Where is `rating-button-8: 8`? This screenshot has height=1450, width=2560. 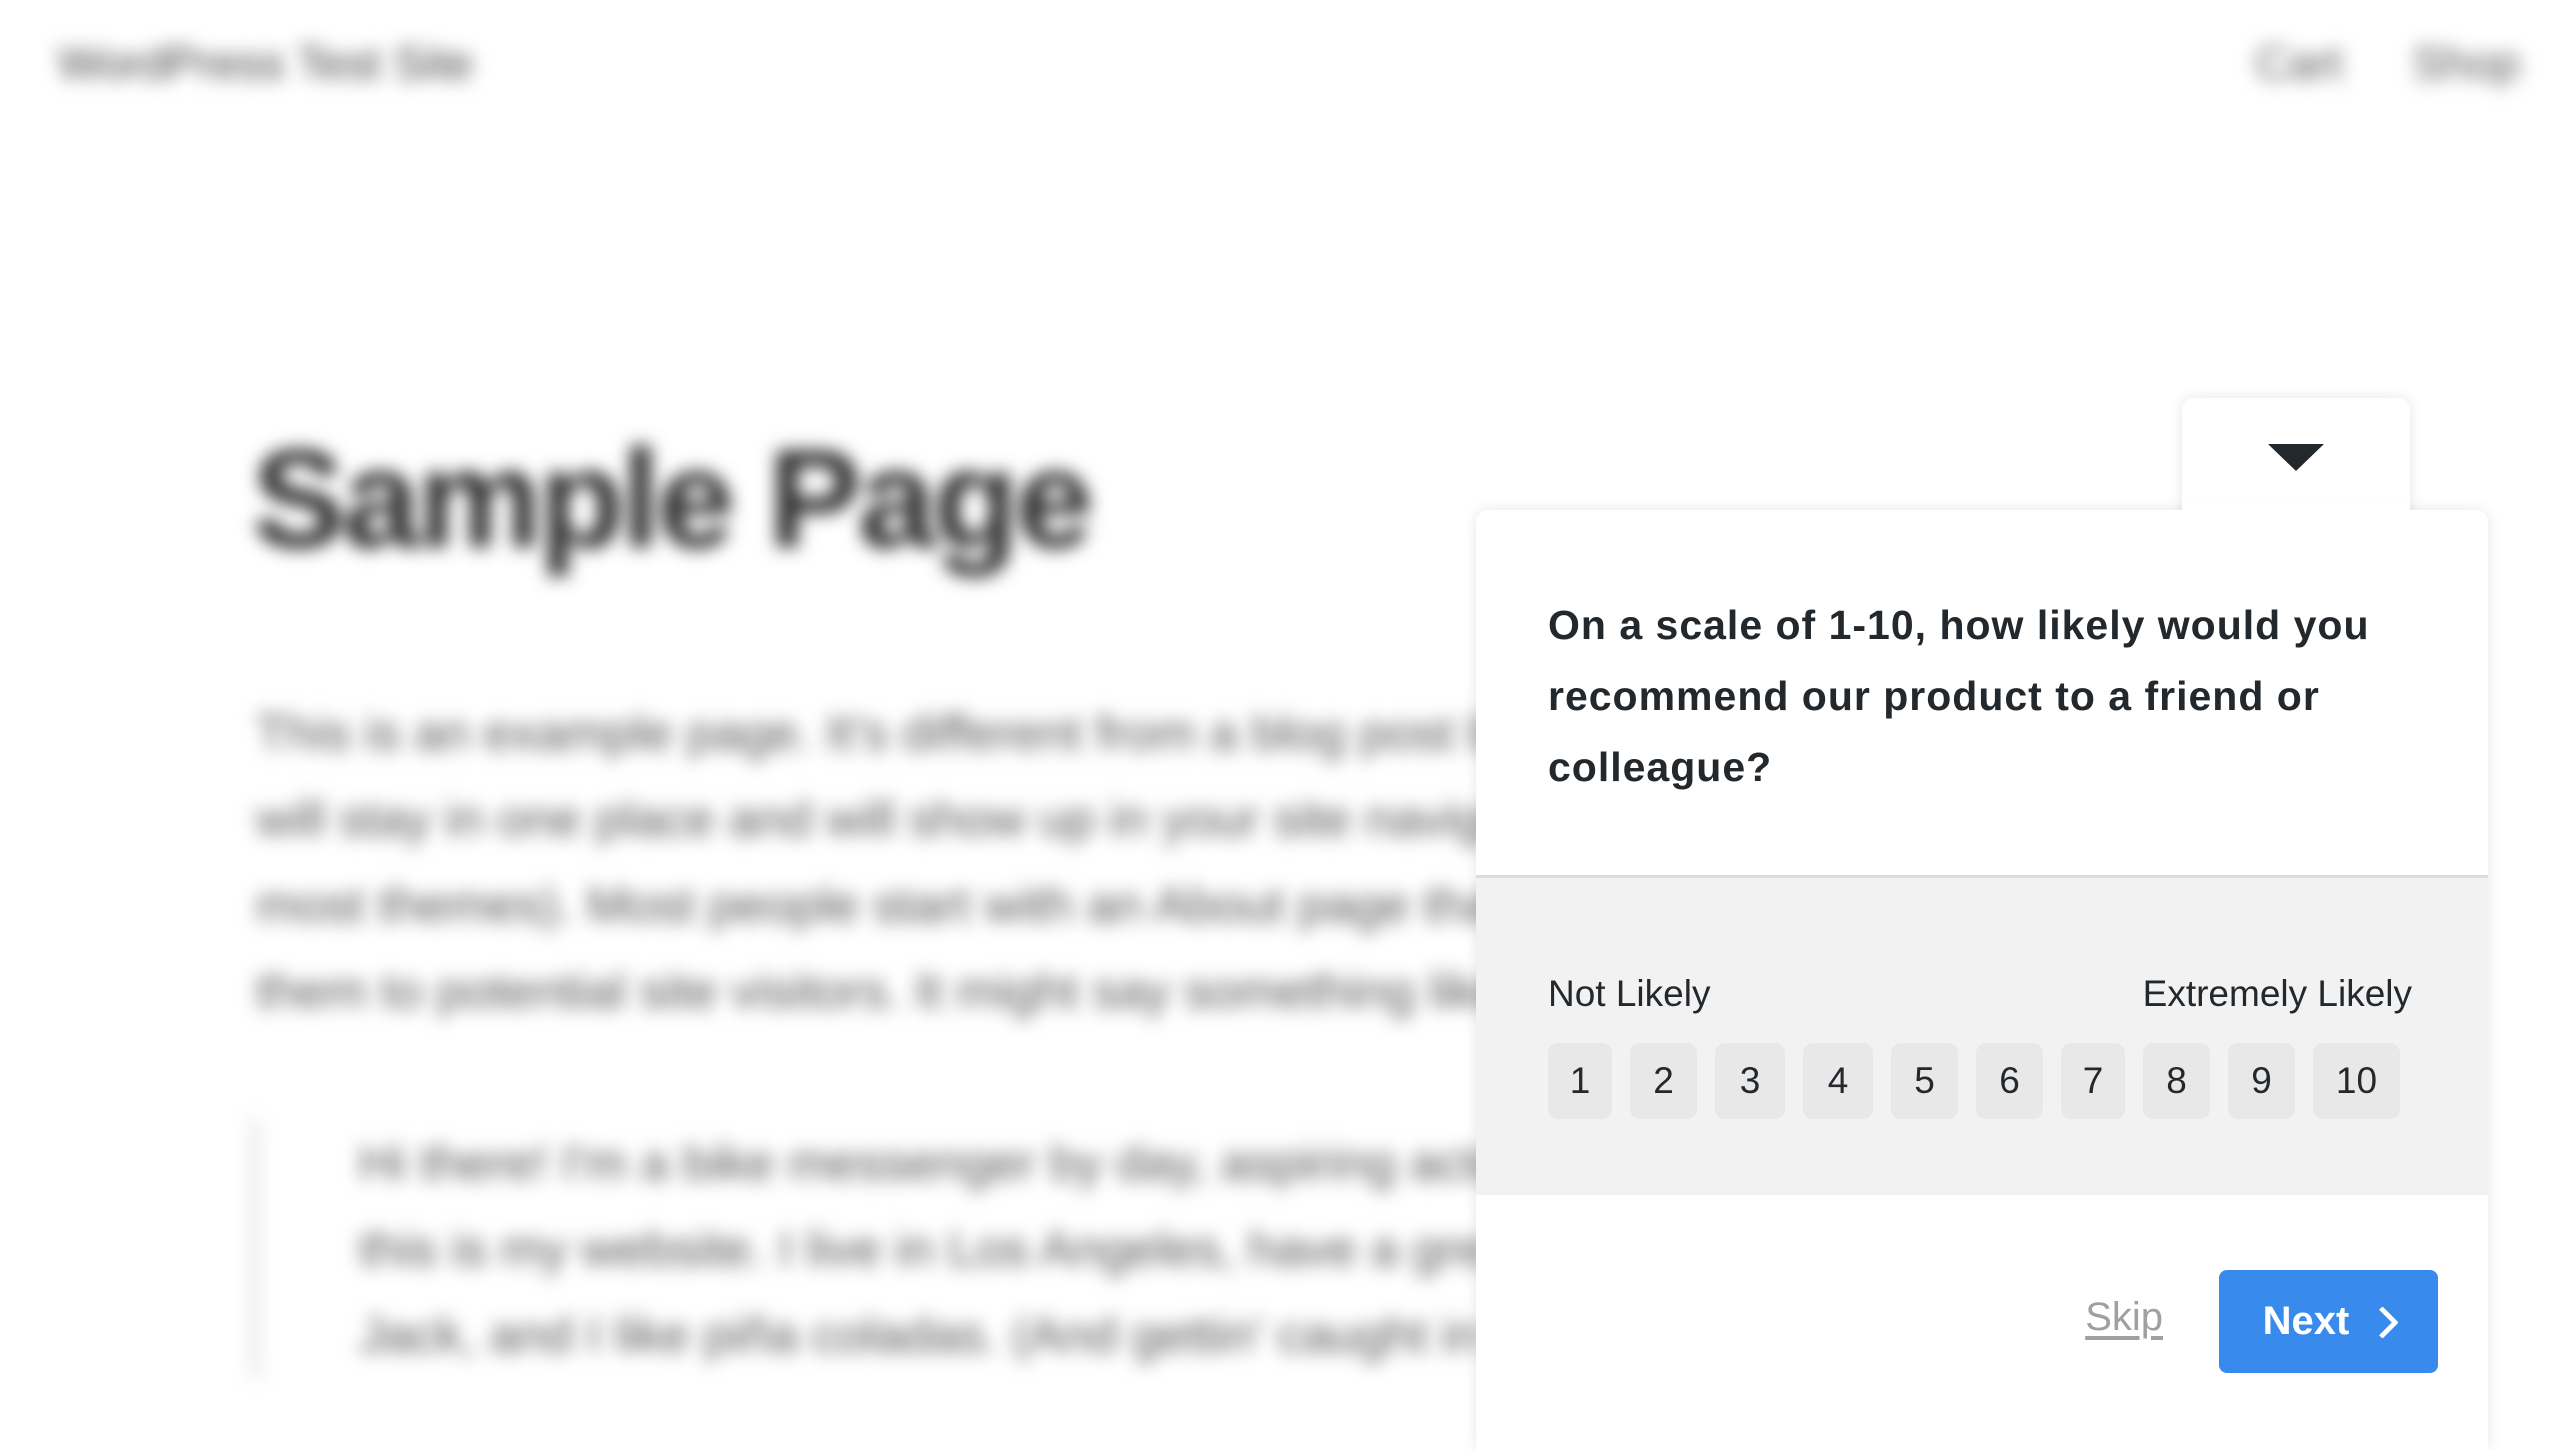 rating-button-8: 8 is located at coordinates (2176, 1081).